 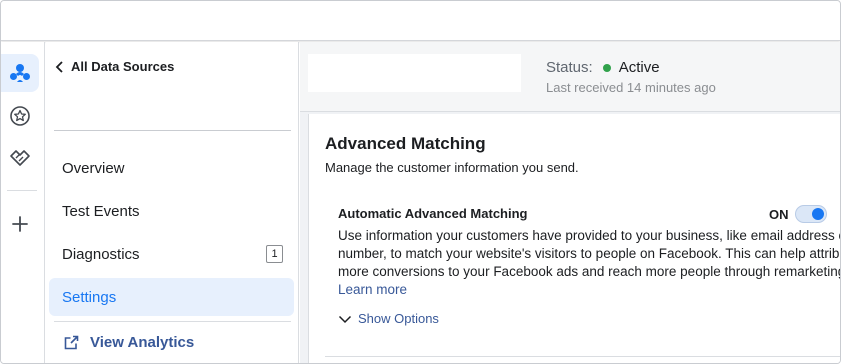 I want to click on rail-button-add, so click(x=20, y=224).